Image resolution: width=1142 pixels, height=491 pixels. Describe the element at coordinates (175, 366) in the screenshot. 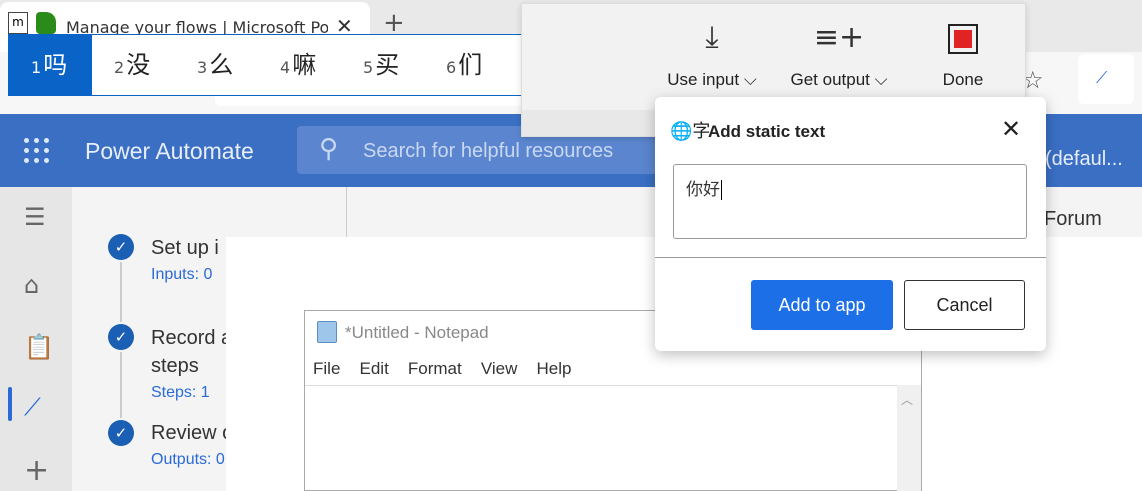

I see `step-title-line2: steps` at that location.